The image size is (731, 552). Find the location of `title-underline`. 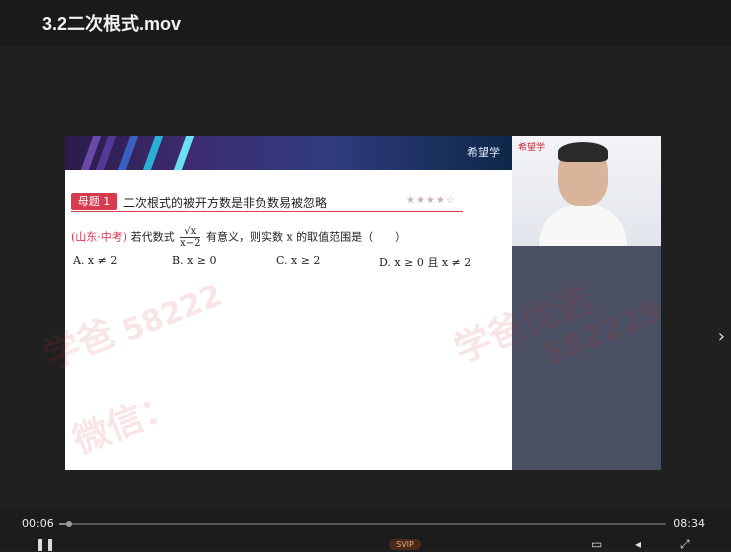

title-underline is located at coordinates (267, 211).